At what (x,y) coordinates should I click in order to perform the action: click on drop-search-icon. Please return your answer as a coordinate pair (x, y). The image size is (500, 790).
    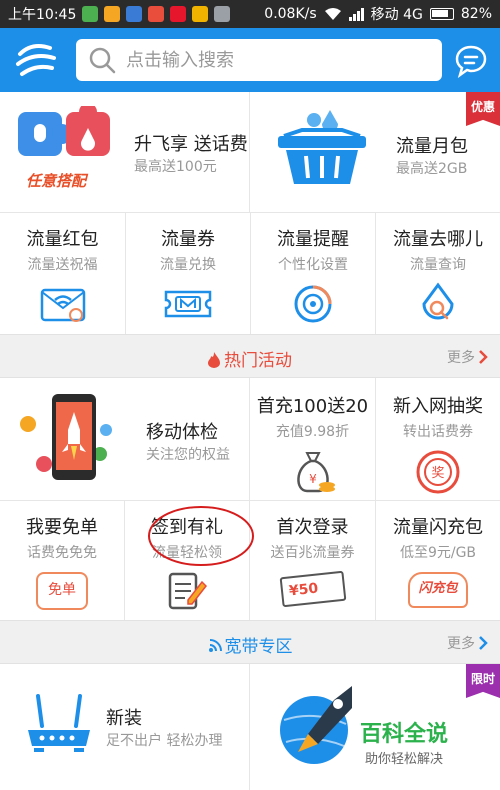
    Looking at the image, I should click on (438, 301).